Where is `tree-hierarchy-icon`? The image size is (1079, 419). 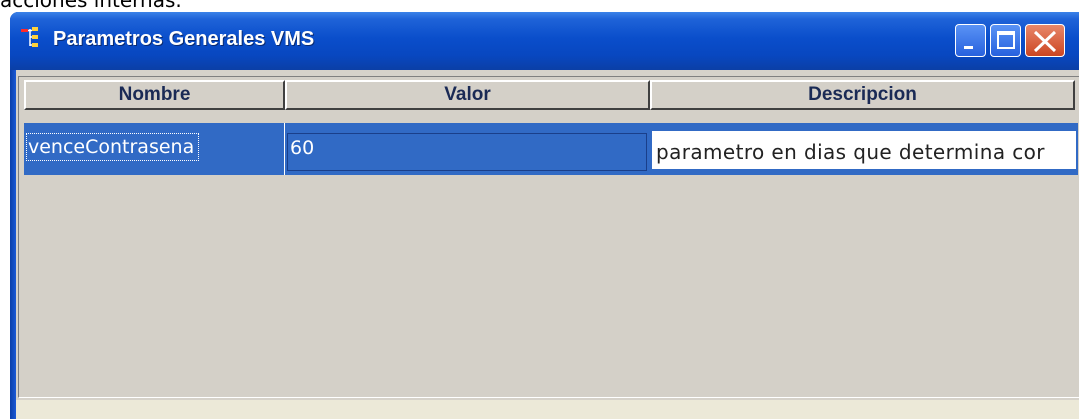
tree-hierarchy-icon is located at coordinates (33, 39).